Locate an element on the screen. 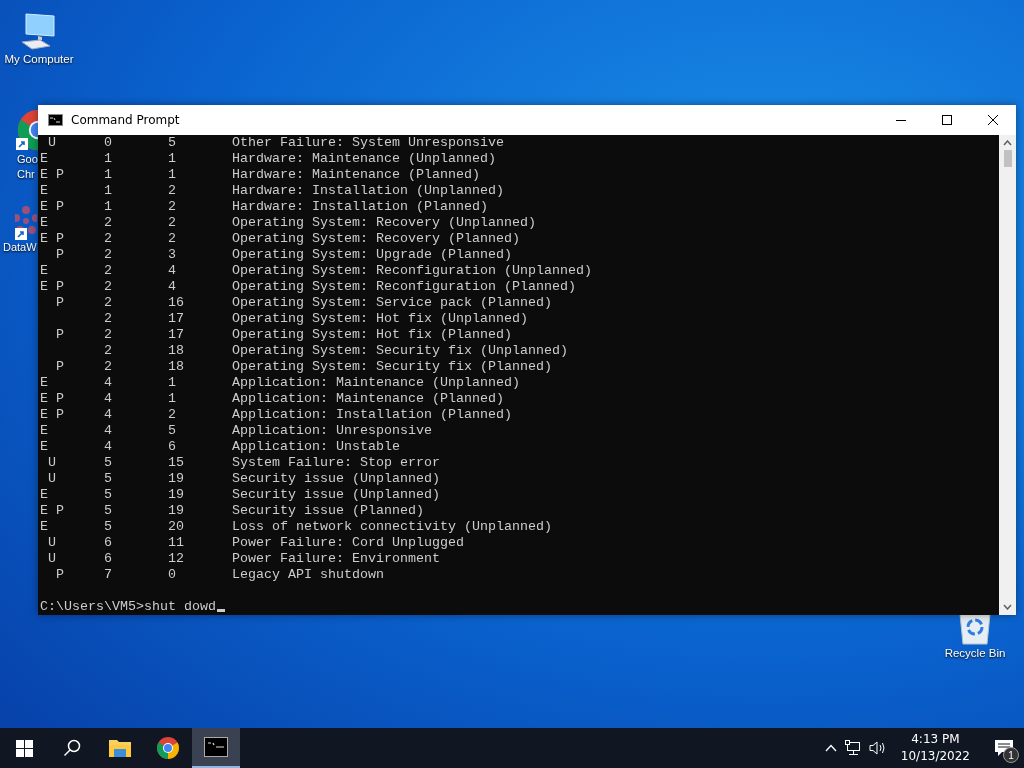  console-line: P 2 17 Operating System: Hot fix (Planned) is located at coordinates (283, 334).